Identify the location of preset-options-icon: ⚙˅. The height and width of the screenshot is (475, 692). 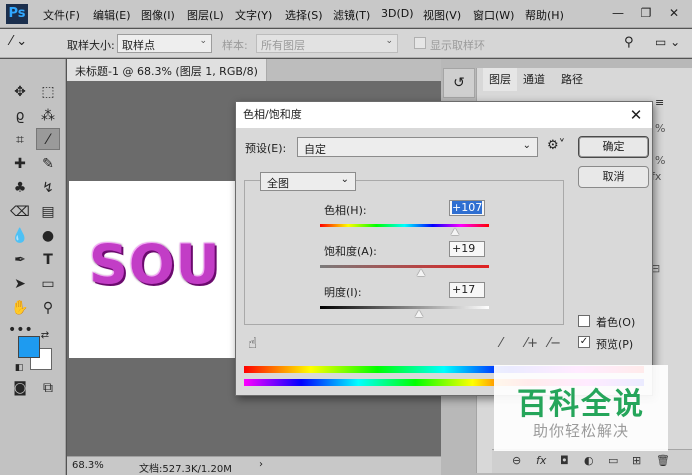
(556, 145).